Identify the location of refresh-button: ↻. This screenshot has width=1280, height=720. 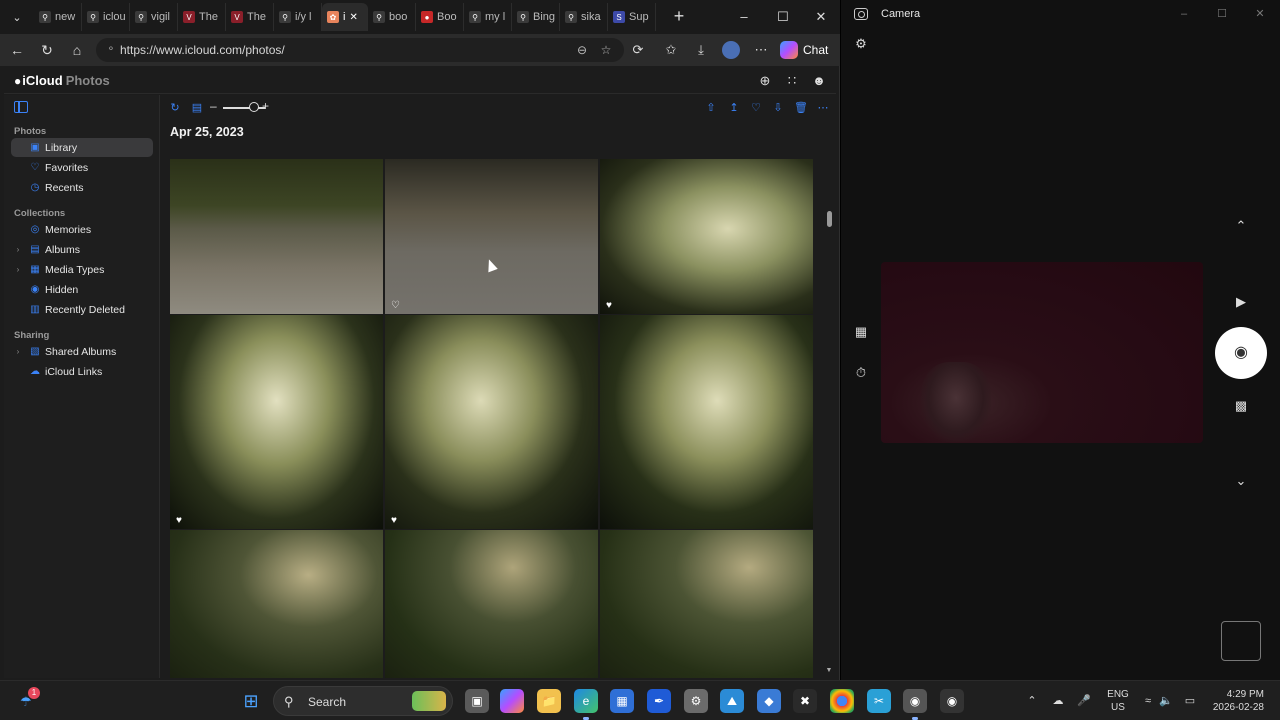
(47, 50).